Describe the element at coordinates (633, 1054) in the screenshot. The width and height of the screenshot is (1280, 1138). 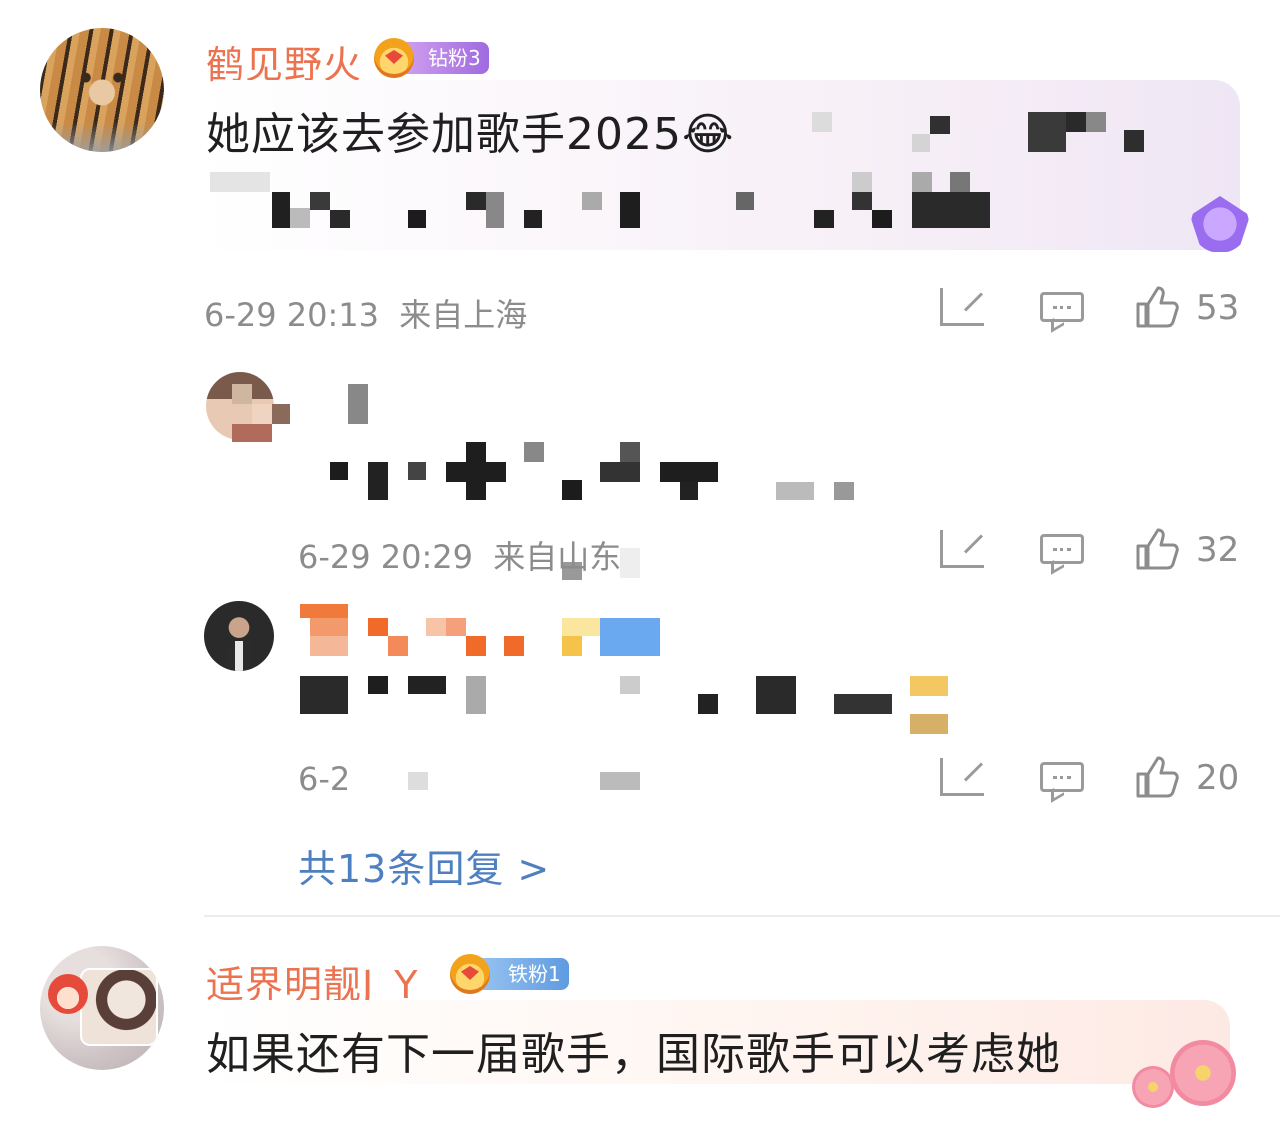
I see `comment-text: 如果还有下一届歌手，国际歌手可以考虑她` at that location.